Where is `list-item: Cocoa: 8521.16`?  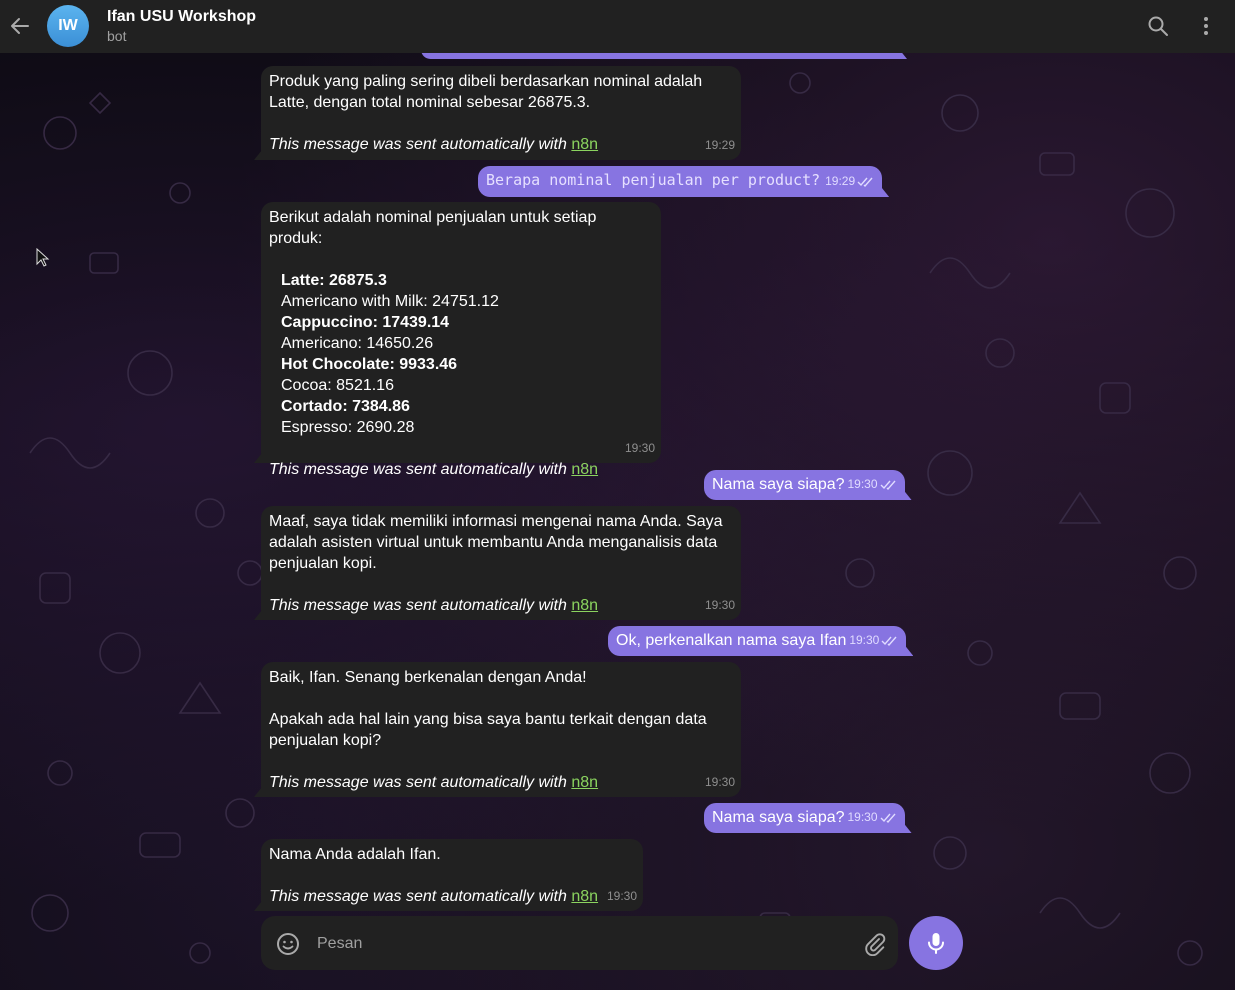
list-item: Cocoa: 8521.16 is located at coordinates (337, 385).